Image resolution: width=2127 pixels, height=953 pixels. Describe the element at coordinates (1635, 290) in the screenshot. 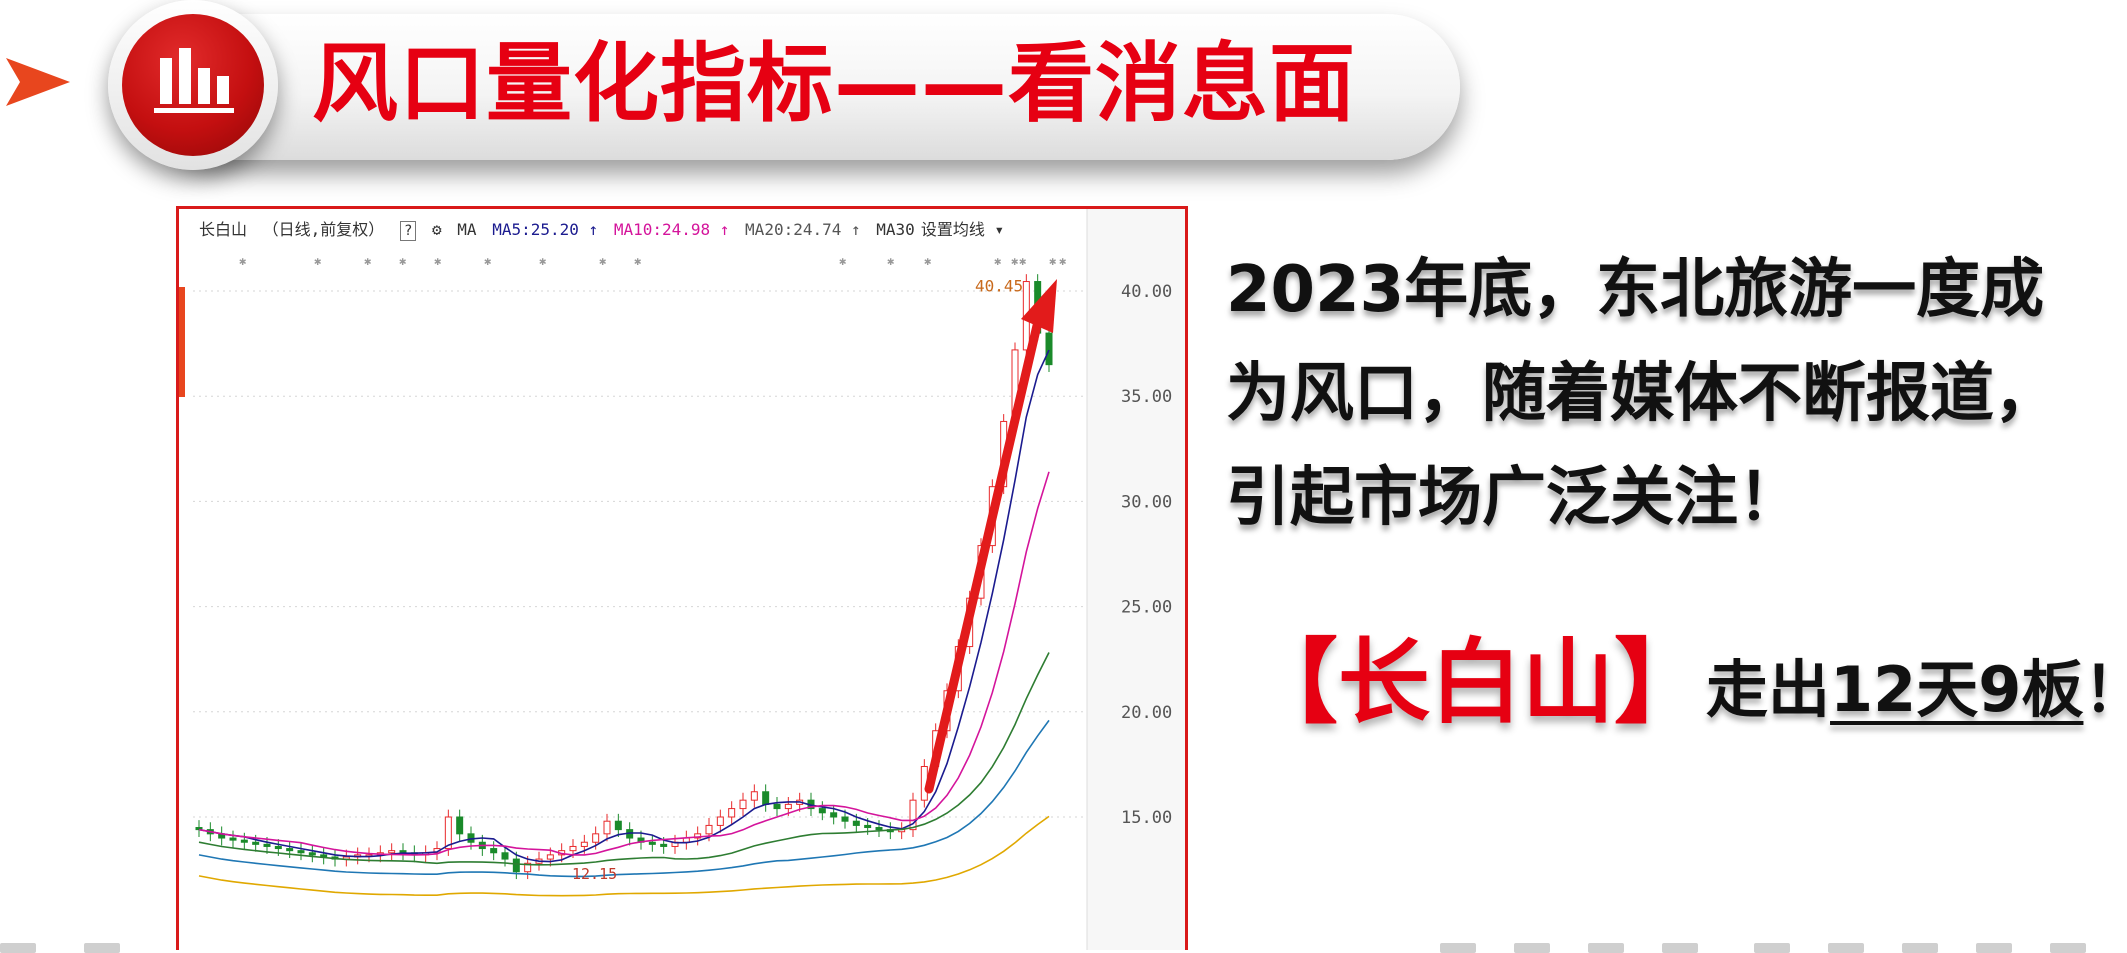

I see `description-line-1: 2023年底，东北旅游一度成` at that location.